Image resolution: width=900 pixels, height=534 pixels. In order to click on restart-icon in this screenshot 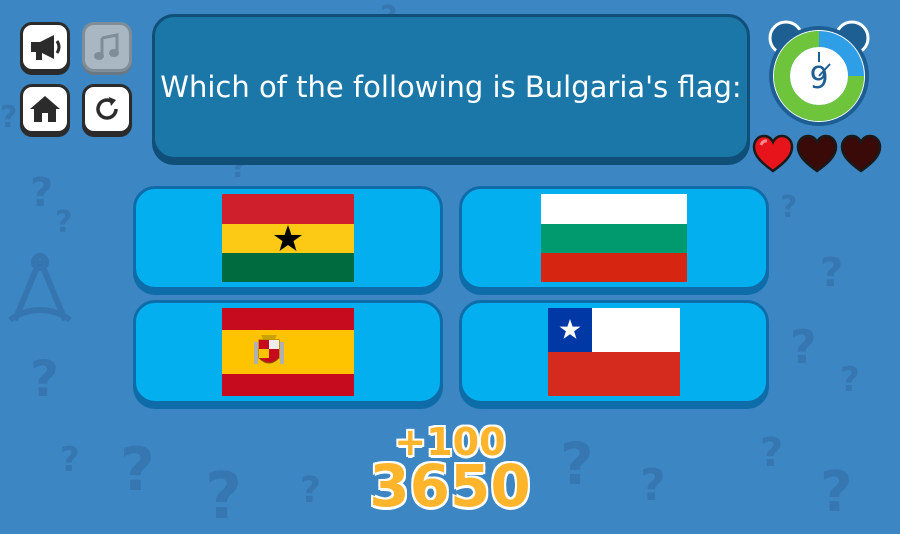, I will do `click(107, 108)`.